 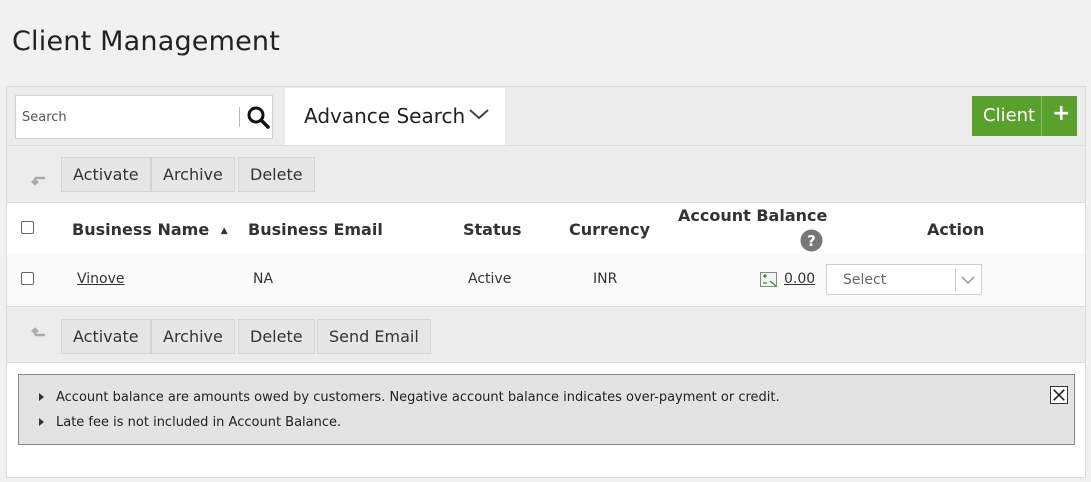 I want to click on balance-icon, so click(x=768, y=279).